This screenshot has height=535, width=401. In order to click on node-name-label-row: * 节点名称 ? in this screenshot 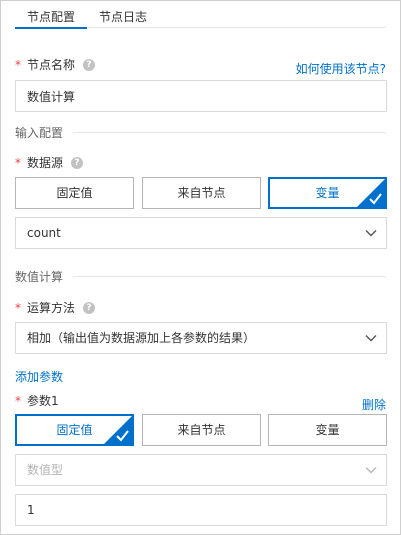, I will do `click(55, 64)`.